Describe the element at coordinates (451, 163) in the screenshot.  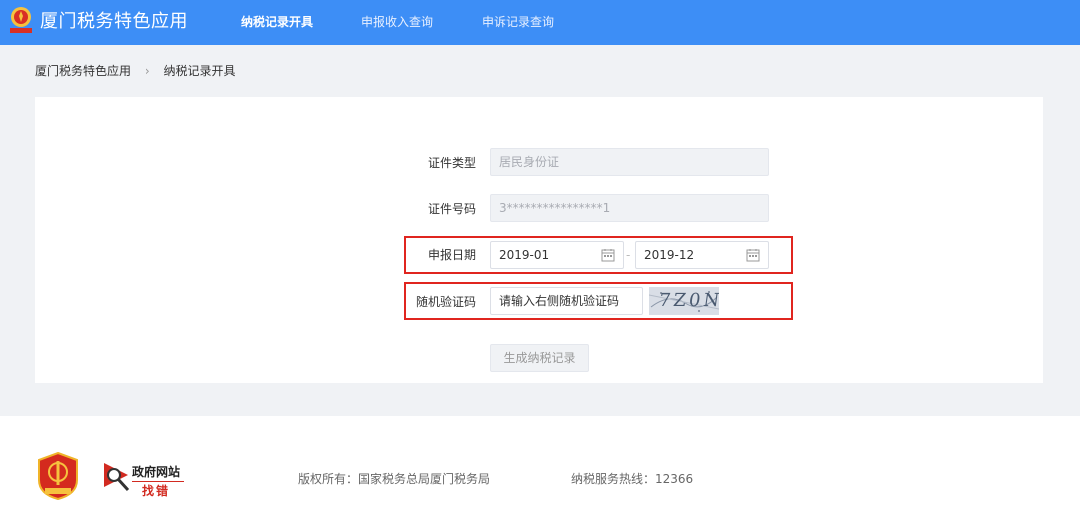
I see `id-type-label: 证件类型` at that location.